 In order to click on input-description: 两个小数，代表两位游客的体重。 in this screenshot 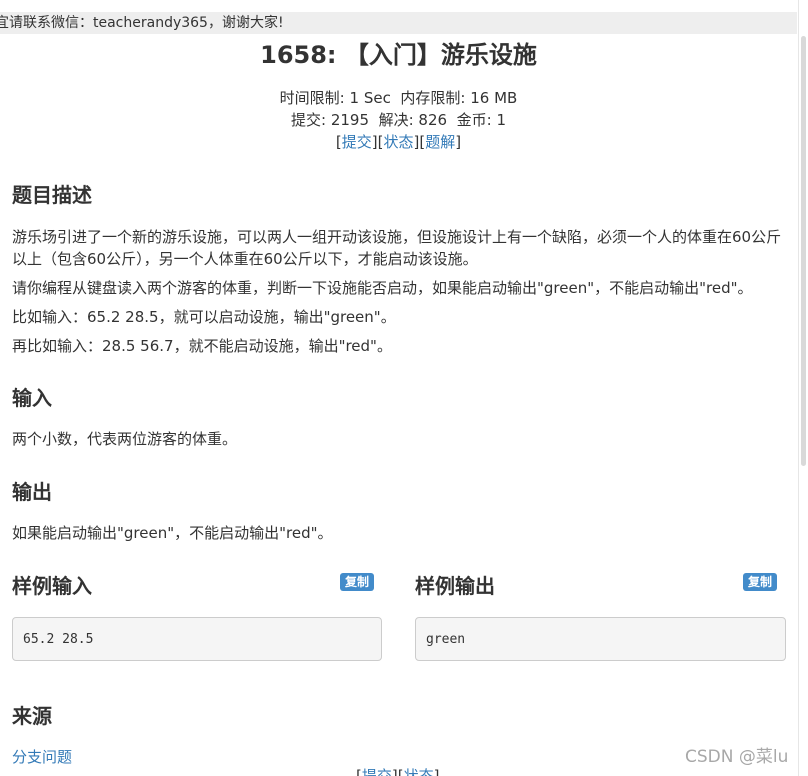, I will do `click(125, 439)`.